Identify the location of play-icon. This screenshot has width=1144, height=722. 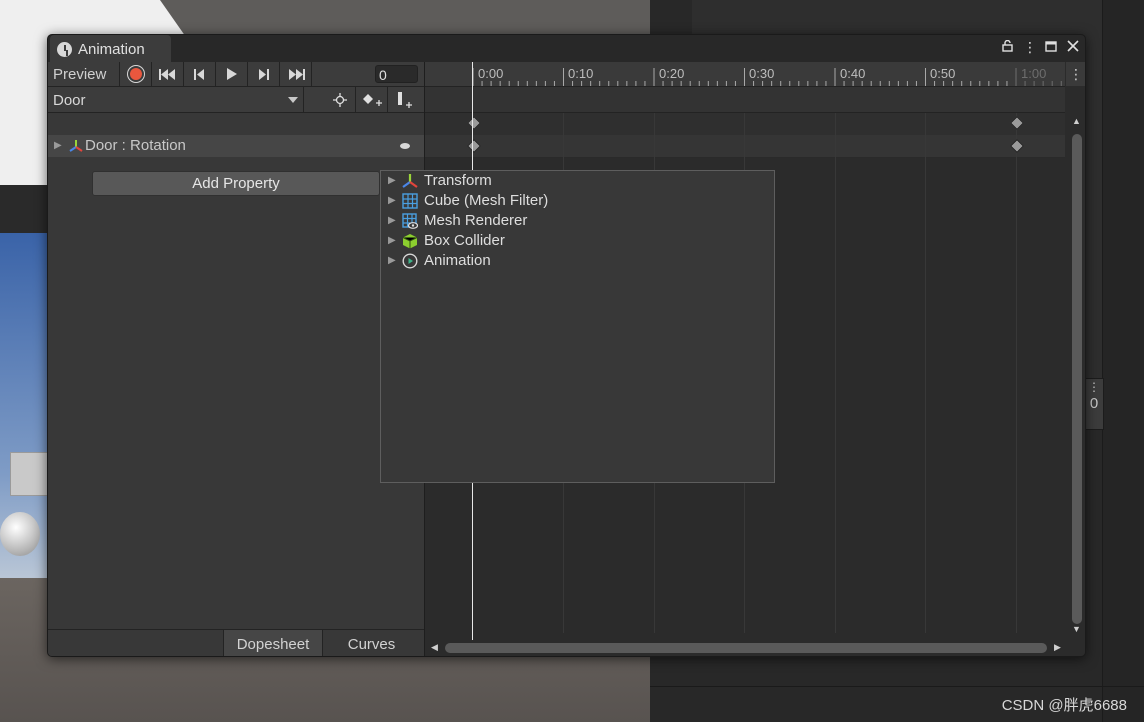
(231, 74).